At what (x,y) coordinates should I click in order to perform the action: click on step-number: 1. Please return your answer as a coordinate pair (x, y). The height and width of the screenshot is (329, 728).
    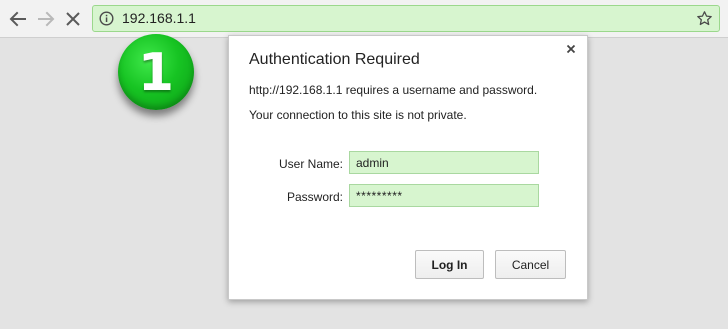
    Looking at the image, I should click on (156, 73).